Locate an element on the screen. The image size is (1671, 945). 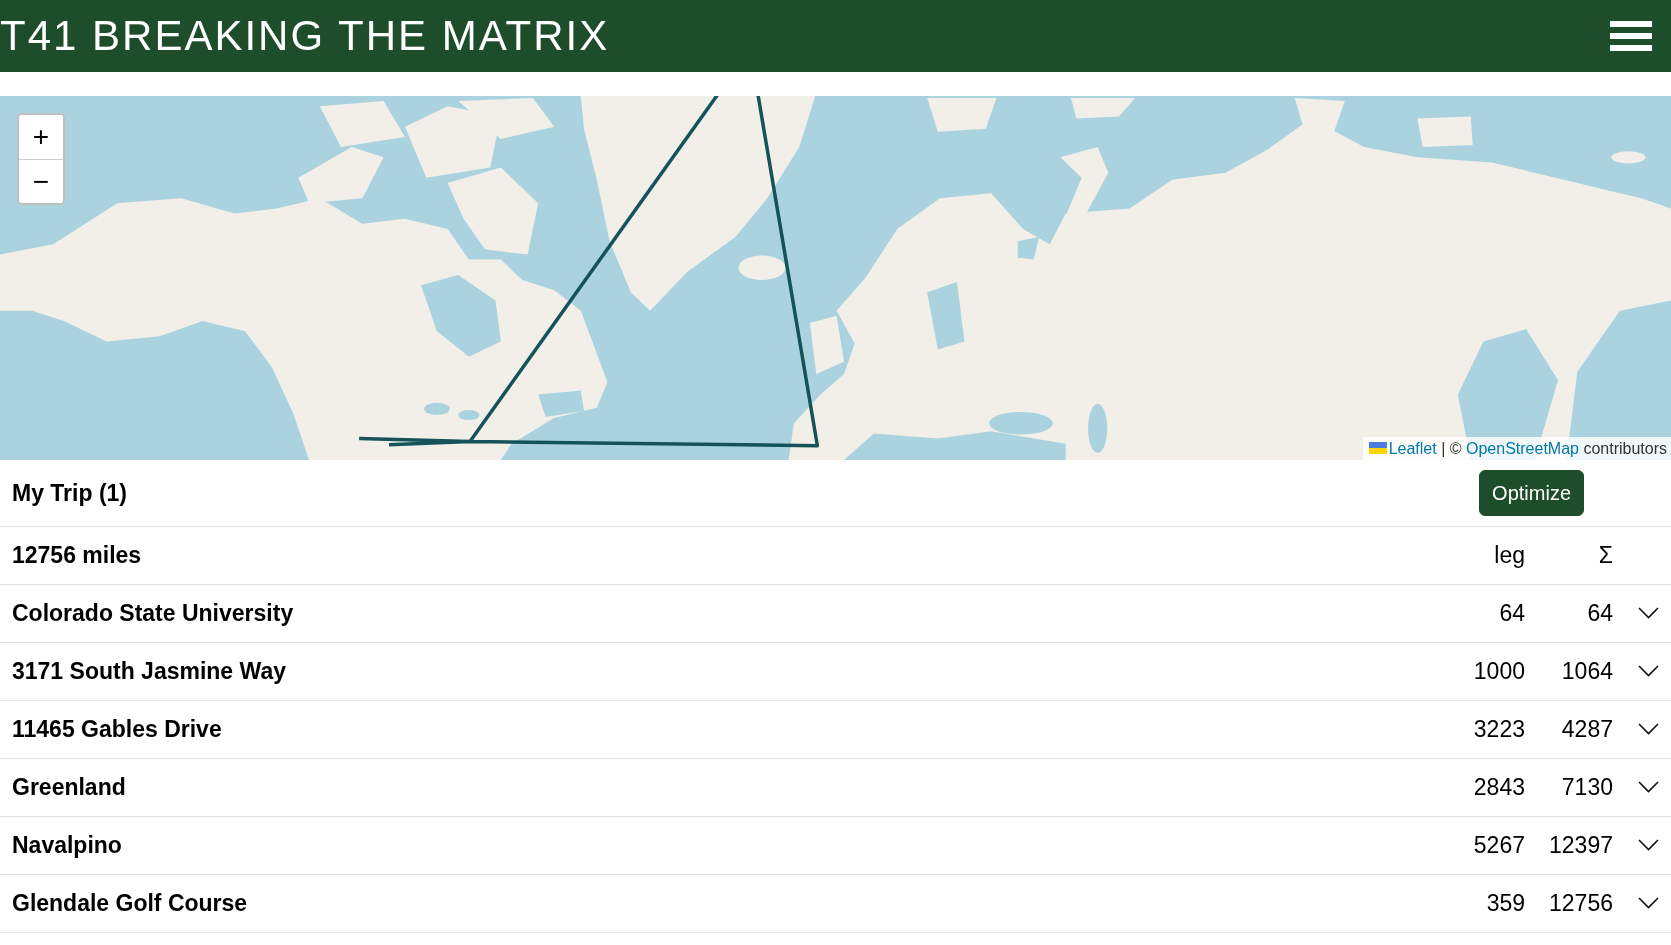
place-name: 11465 Gables Drive is located at coordinates (117, 728).